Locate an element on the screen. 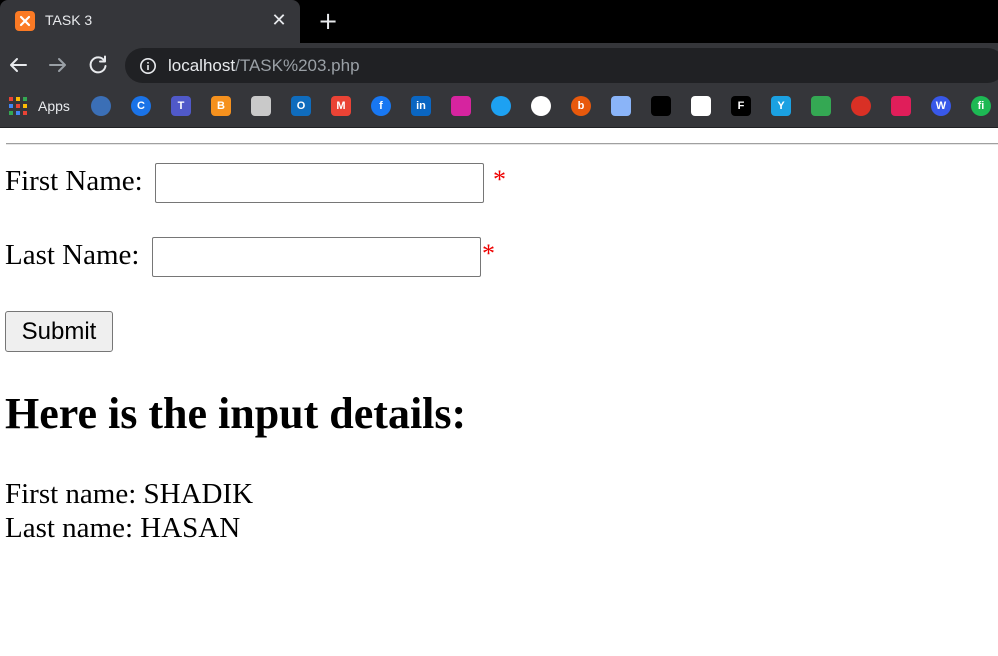  last-name-required-marker: * is located at coordinates (488, 253).